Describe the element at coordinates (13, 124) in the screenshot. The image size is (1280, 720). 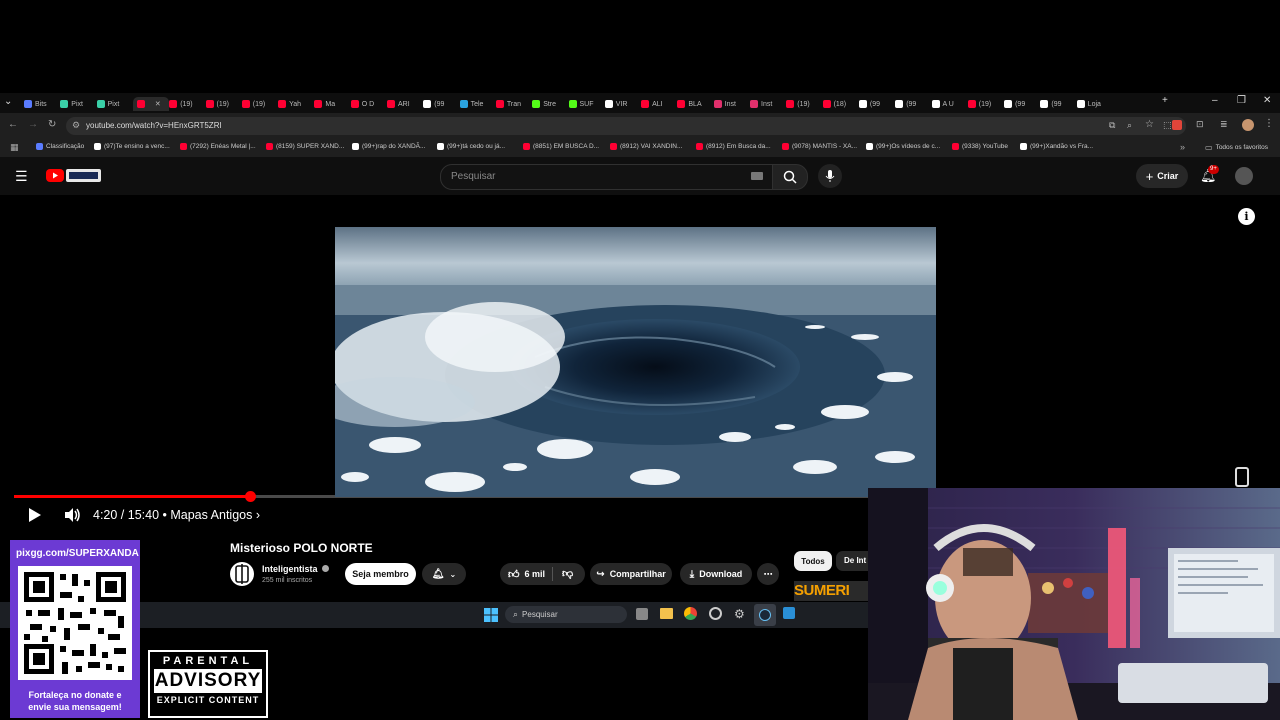
I see `back-icon: ←` at that location.